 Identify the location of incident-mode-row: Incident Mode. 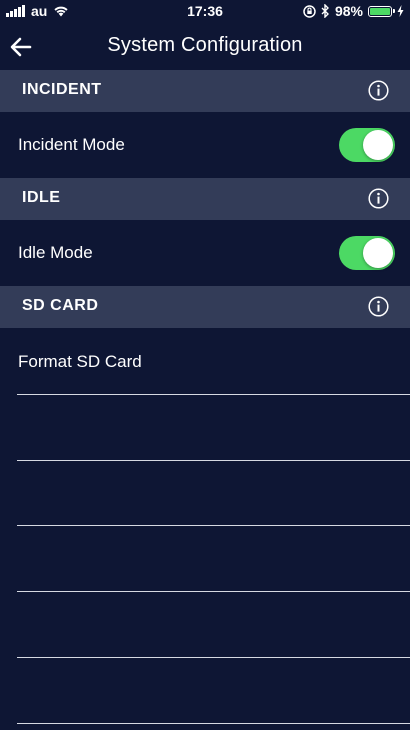
(205, 145).